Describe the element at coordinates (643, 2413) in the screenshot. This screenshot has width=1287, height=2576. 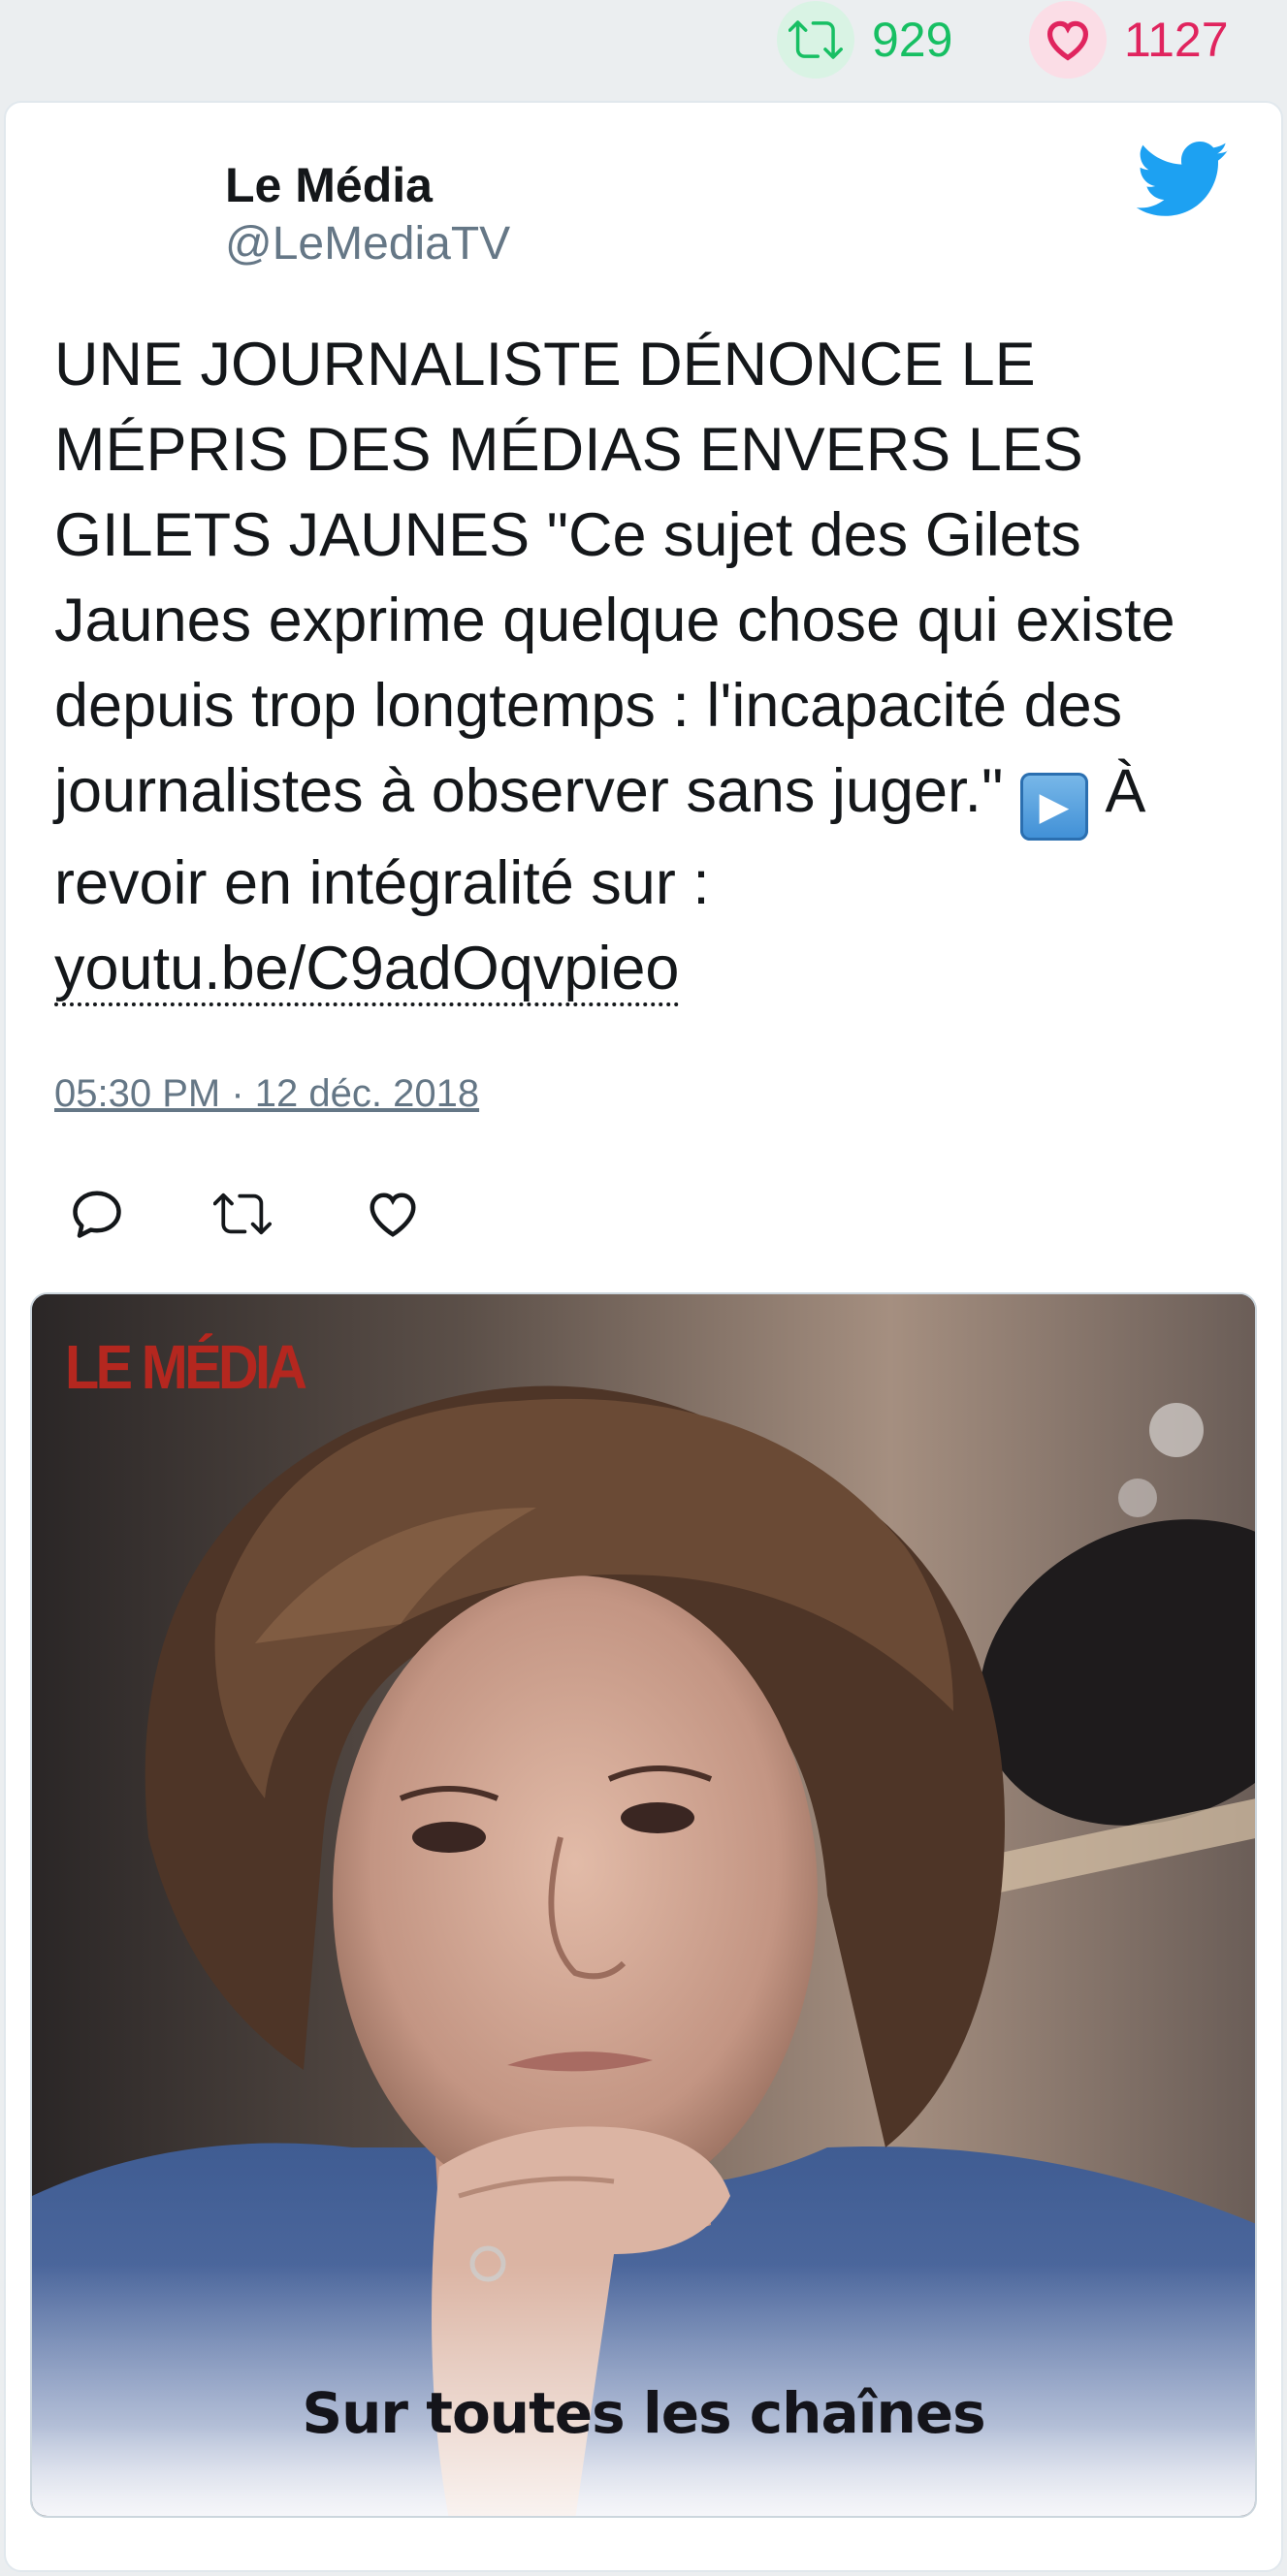
I see `video-caption: Sur toutes les chaînes` at that location.